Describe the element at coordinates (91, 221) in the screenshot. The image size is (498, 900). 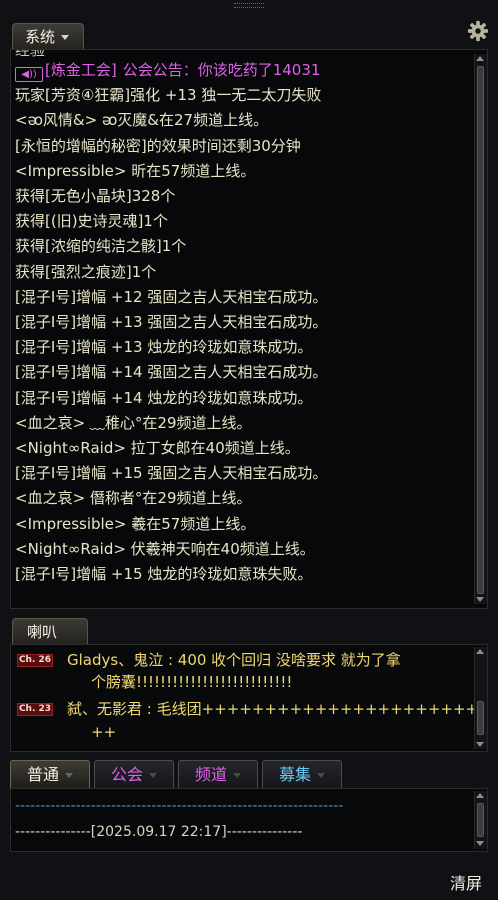
I see `system-message-line: 获得[(旧)史诗灵魂]1个` at that location.